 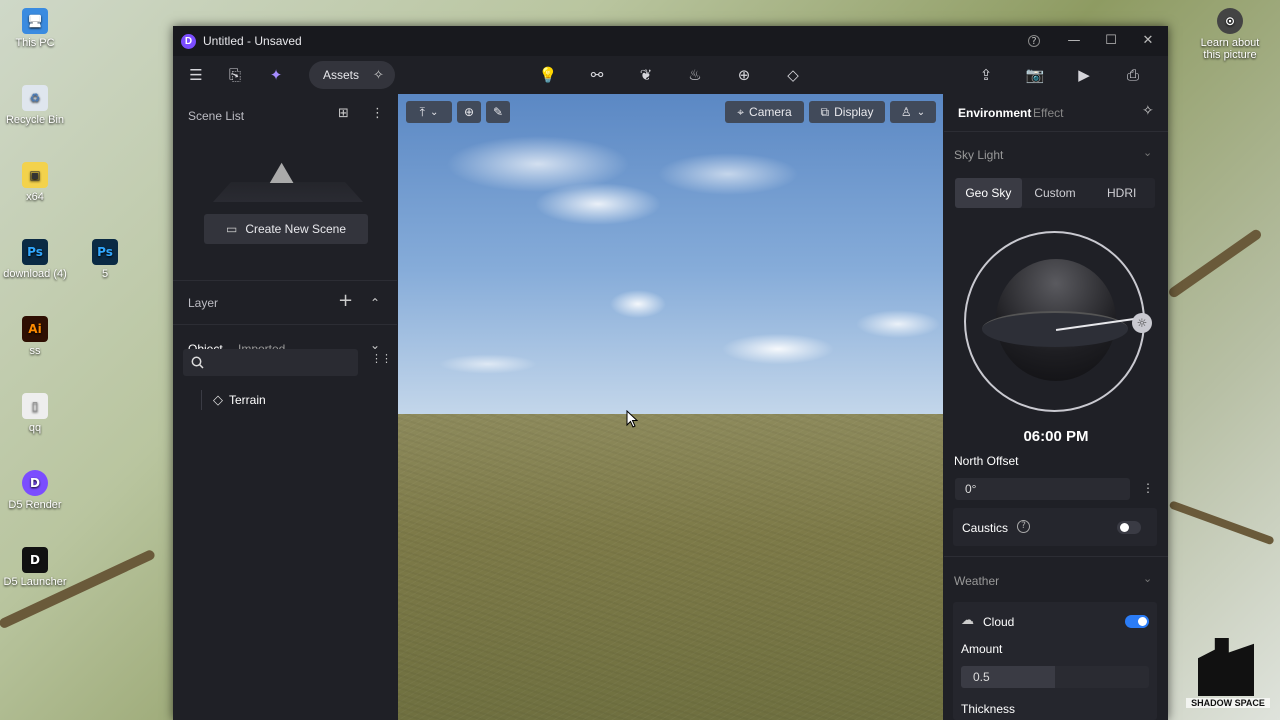 I want to click on thickness-label: Thickness, so click(x=988, y=709).